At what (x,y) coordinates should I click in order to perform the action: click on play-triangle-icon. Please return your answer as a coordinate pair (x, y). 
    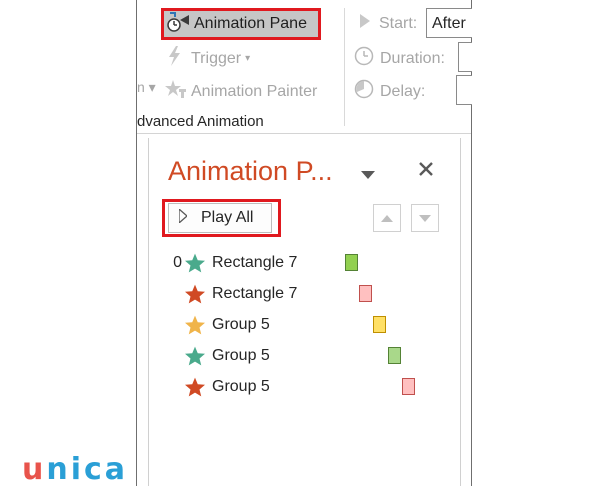
    Looking at the image, I should click on (365, 23).